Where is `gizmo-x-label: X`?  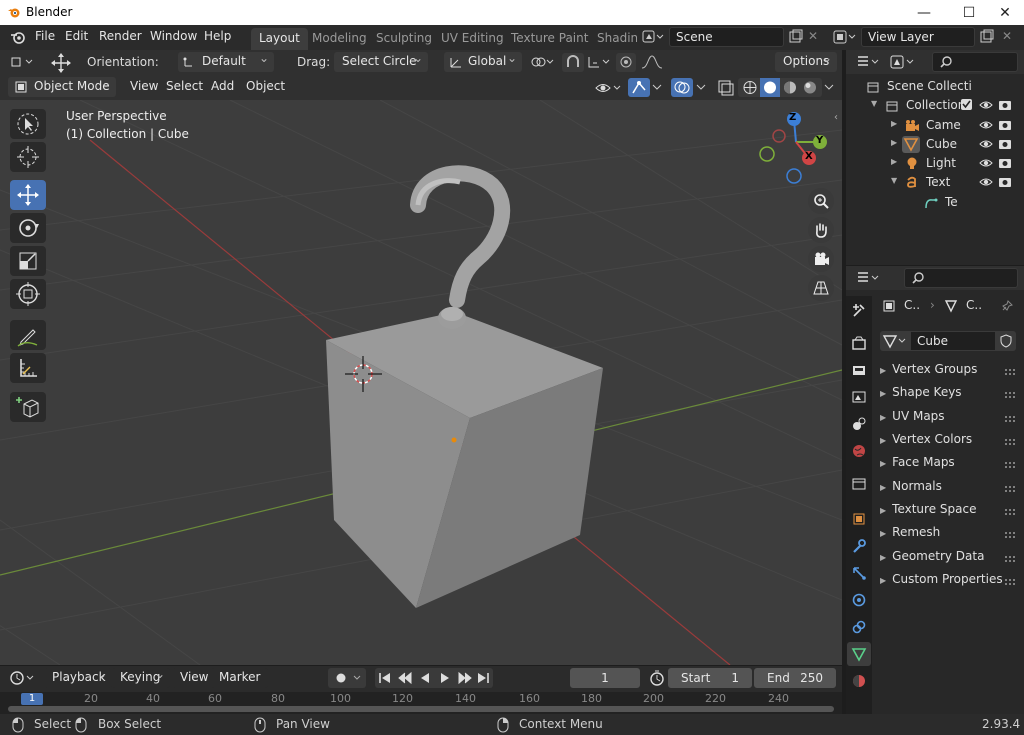
gizmo-x-label: X is located at coordinates (809, 156).